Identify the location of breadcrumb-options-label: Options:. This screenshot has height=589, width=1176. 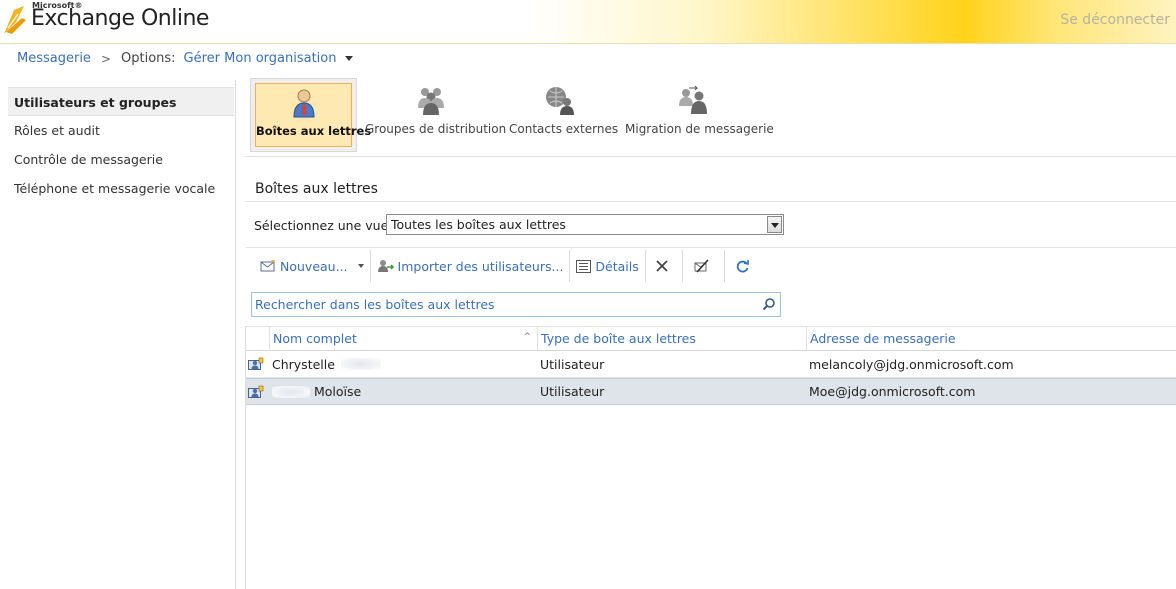
(148, 58).